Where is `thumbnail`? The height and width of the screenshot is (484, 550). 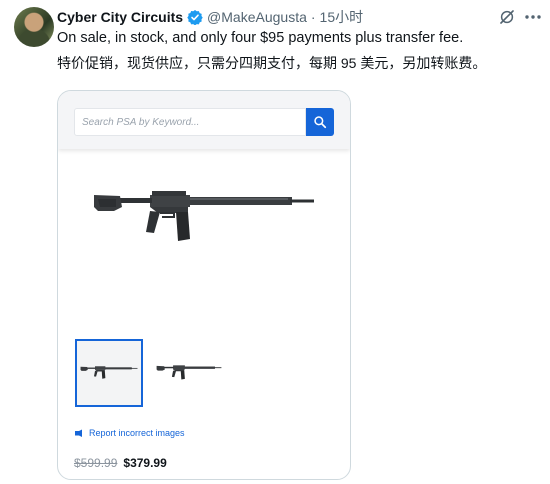 thumbnail is located at coordinates (189, 373).